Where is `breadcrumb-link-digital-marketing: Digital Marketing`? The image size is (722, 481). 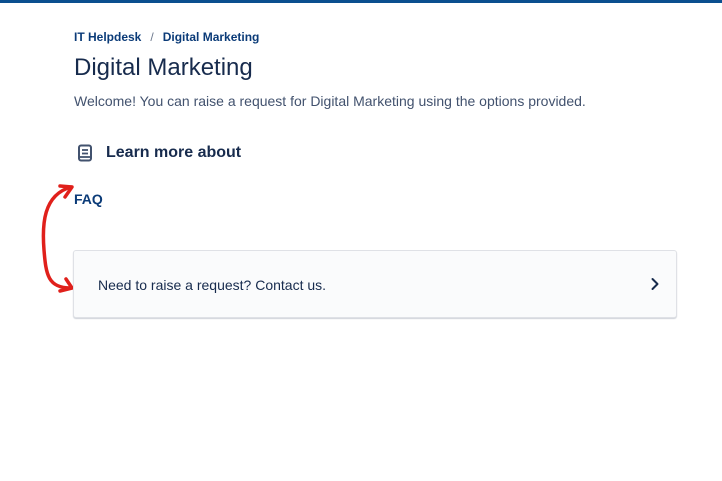
breadcrumb-link-digital-marketing: Digital Marketing is located at coordinates (211, 37).